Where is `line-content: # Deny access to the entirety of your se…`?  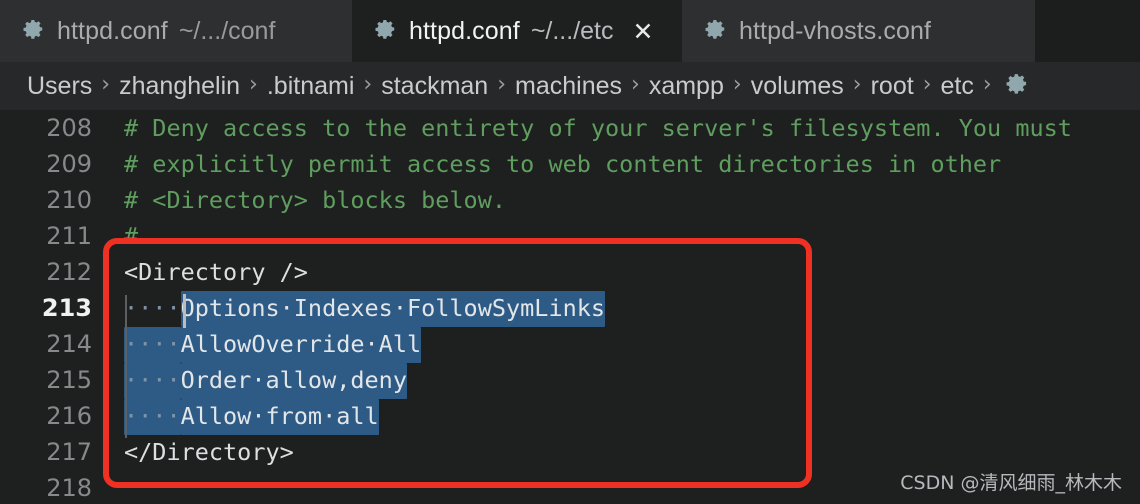
line-content: # Deny access to the entirety of your se… is located at coordinates (598, 128).